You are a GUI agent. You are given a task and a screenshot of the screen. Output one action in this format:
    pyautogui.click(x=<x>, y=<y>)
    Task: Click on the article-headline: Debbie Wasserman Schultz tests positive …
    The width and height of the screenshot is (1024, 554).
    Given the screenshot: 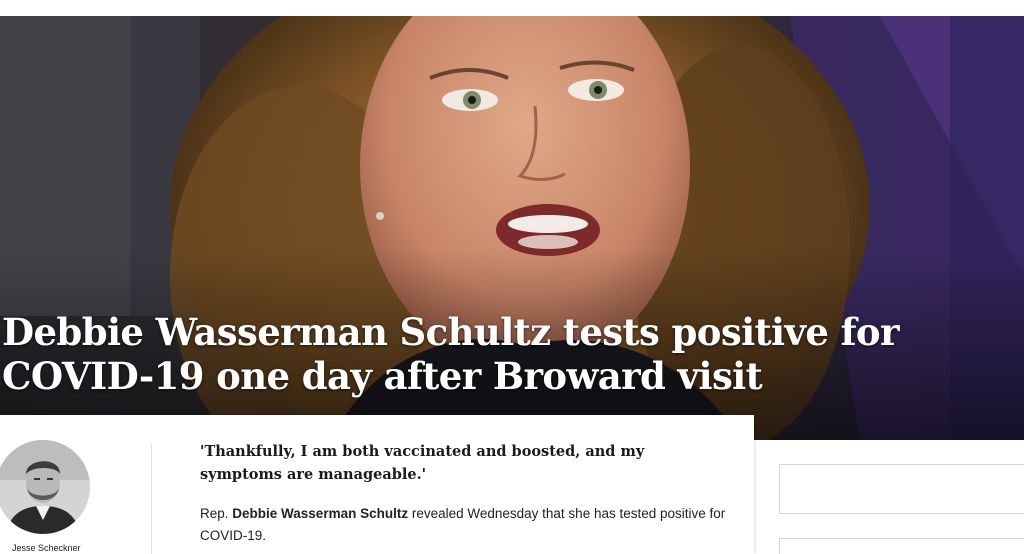 What is the action you would take?
    pyautogui.click(x=451, y=354)
    